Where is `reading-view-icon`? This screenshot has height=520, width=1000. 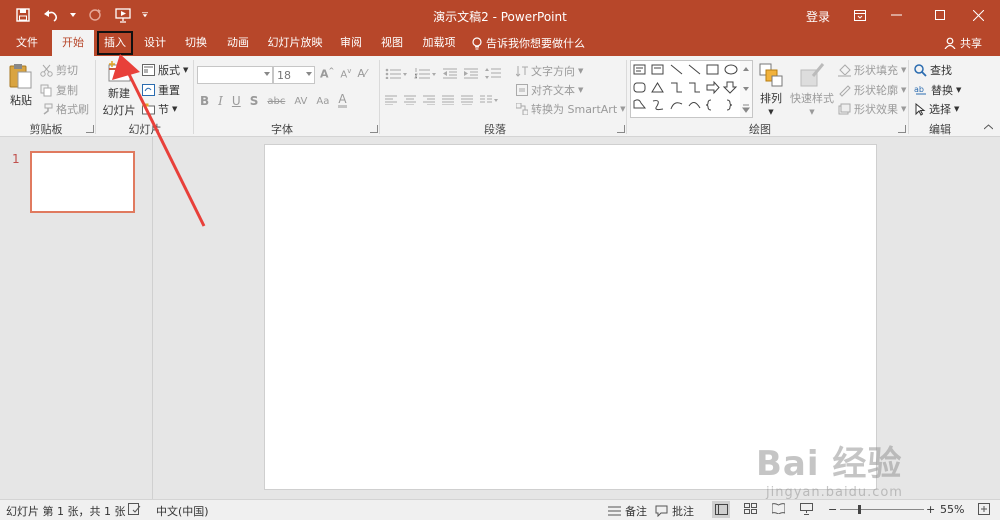 reading-view-icon is located at coordinates (778, 508).